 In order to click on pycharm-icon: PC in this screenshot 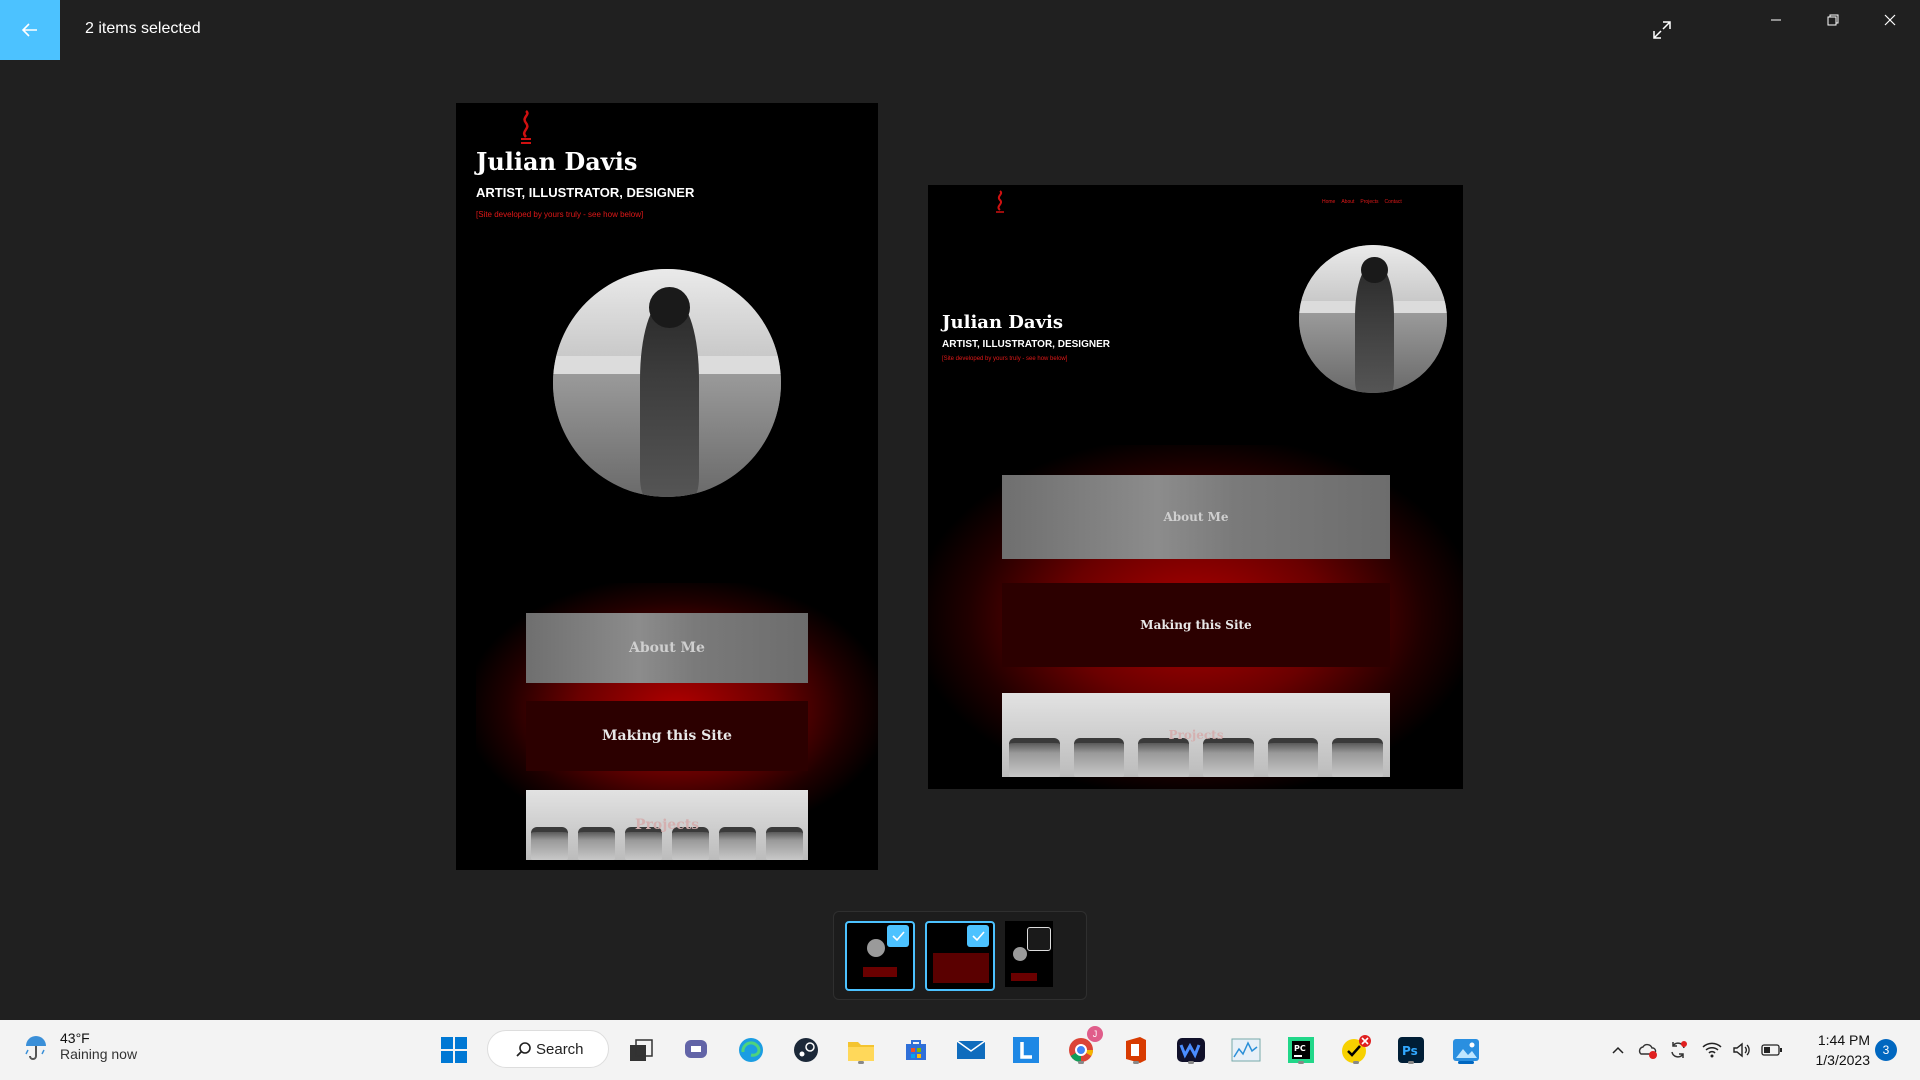, I will do `click(1301, 1050)`.